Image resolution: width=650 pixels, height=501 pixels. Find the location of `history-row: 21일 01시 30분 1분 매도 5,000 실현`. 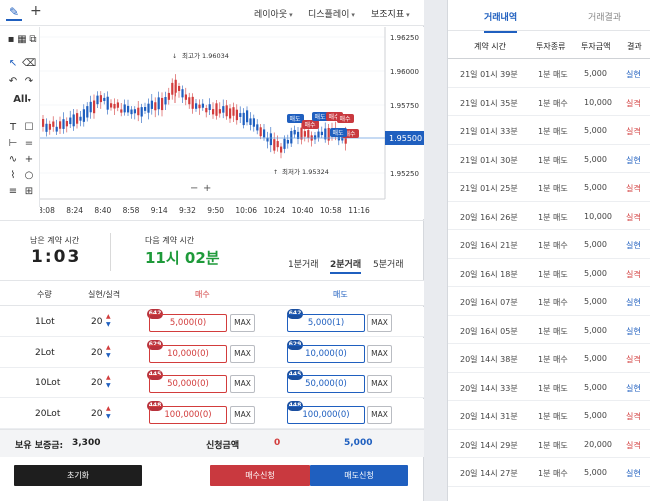

history-row: 21일 01시 30분 1분 매도 5,000 실현 is located at coordinates (549, 159).